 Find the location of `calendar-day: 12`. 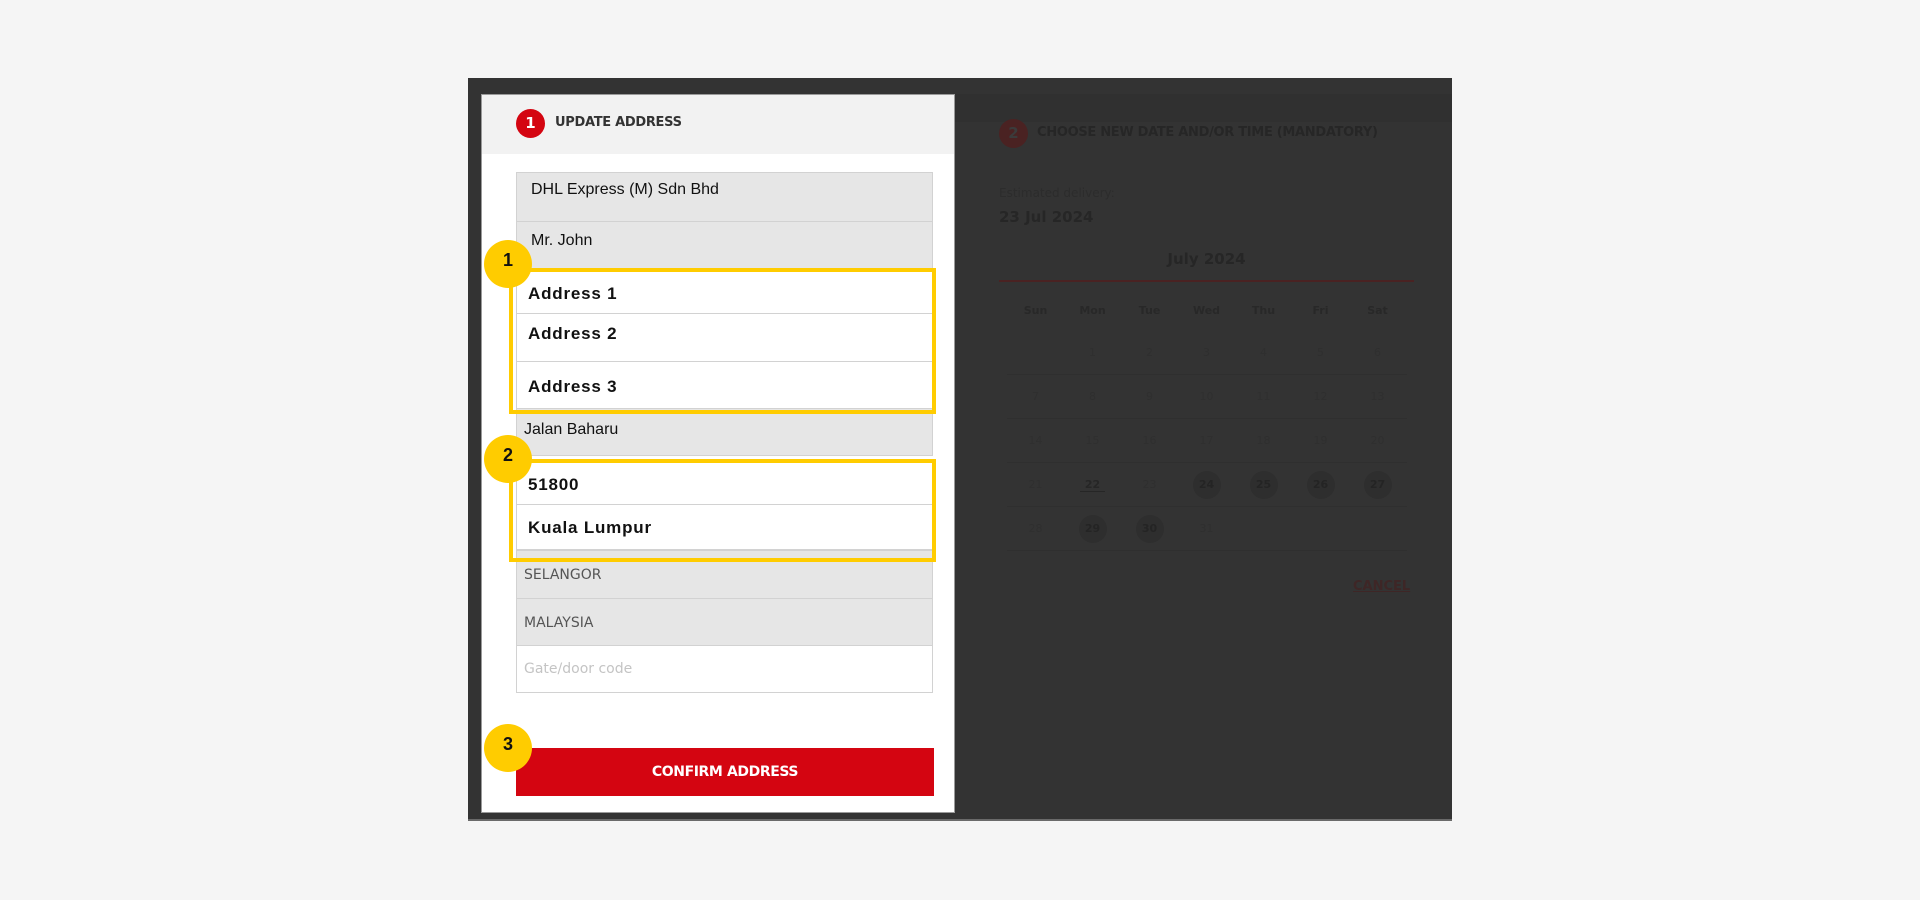

calendar-day: 12 is located at coordinates (1320, 397).